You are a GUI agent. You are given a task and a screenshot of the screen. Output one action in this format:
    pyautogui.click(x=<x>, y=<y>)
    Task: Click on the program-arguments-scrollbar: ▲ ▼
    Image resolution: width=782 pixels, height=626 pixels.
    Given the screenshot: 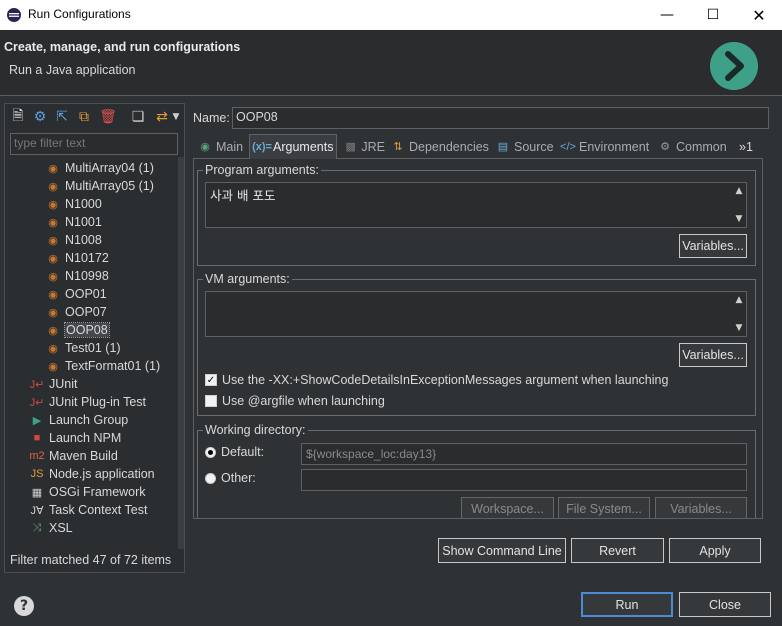 What is the action you would take?
    pyautogui.click(x=739, y=205)
    